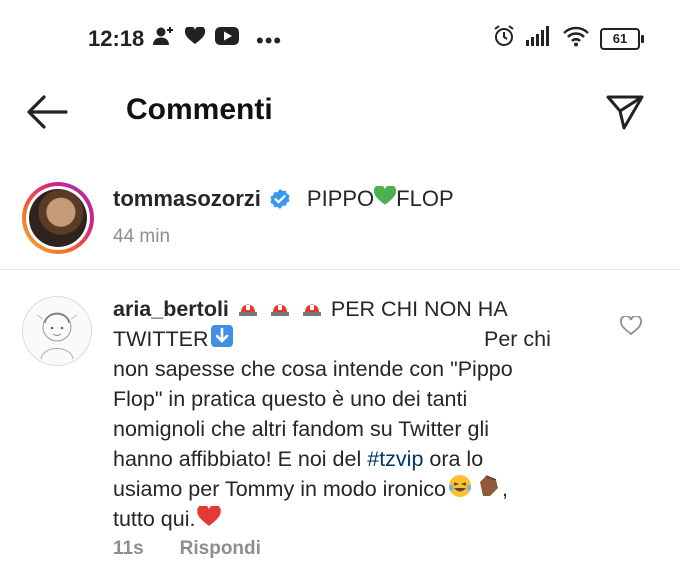 The width and height of the screenshot is (680, 574). Describe the element at coordinates (209, 520) in the screenshot. I see `red-heart-emoji` at that location.